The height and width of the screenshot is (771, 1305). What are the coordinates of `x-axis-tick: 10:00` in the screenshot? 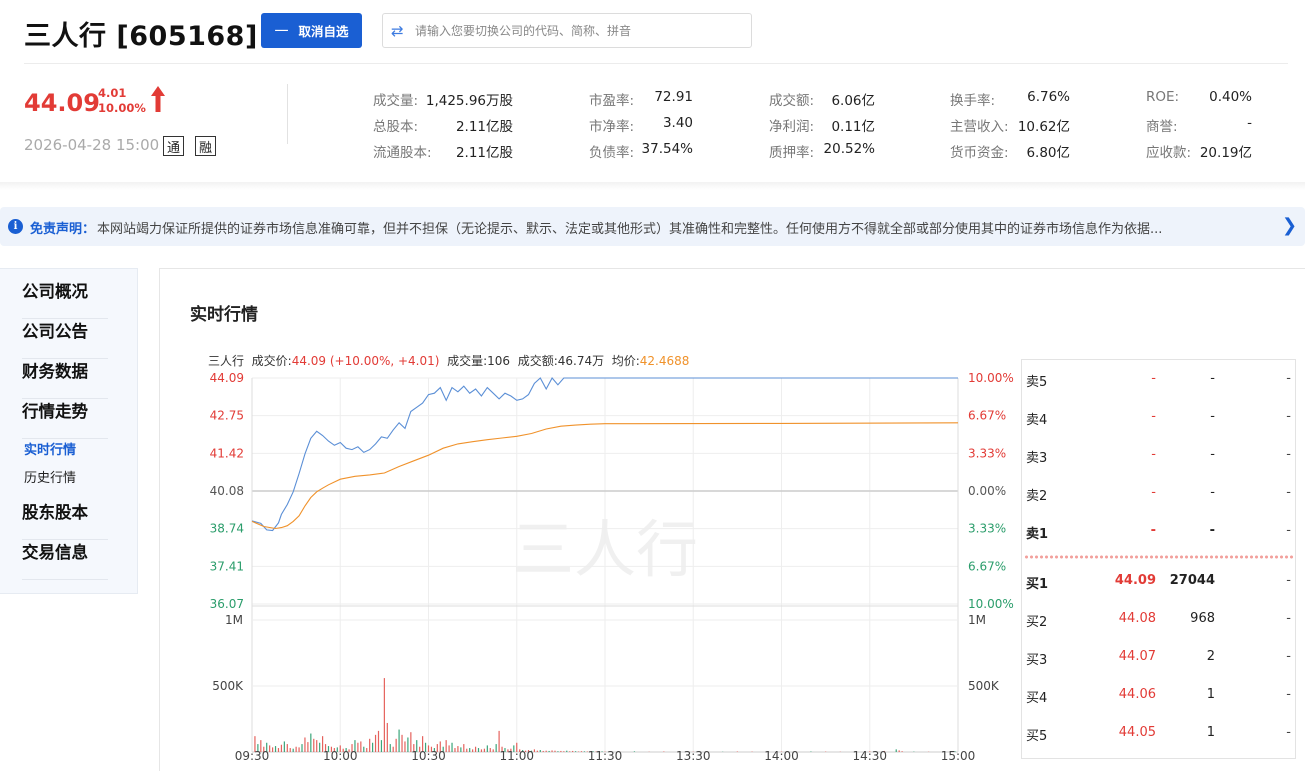 It's located at (340, 756).